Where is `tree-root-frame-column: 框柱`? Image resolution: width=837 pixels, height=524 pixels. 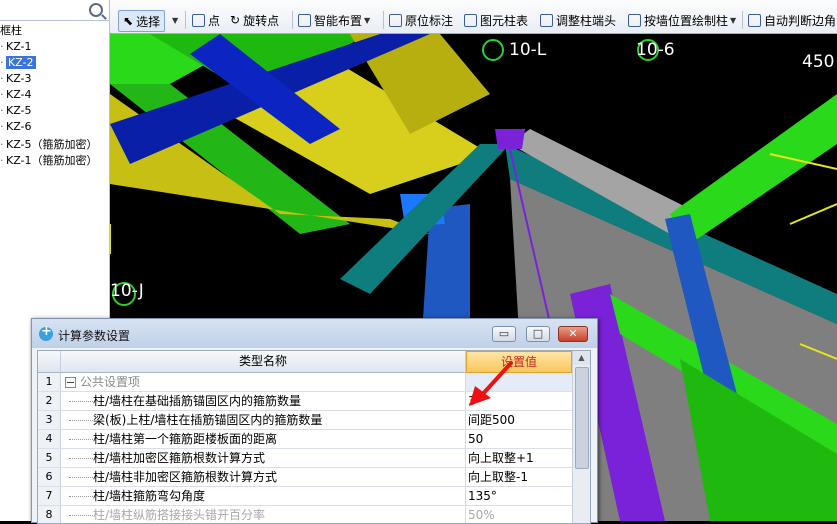 tree-root-frame-column: 框柱 is located at coordinates (11, 30).